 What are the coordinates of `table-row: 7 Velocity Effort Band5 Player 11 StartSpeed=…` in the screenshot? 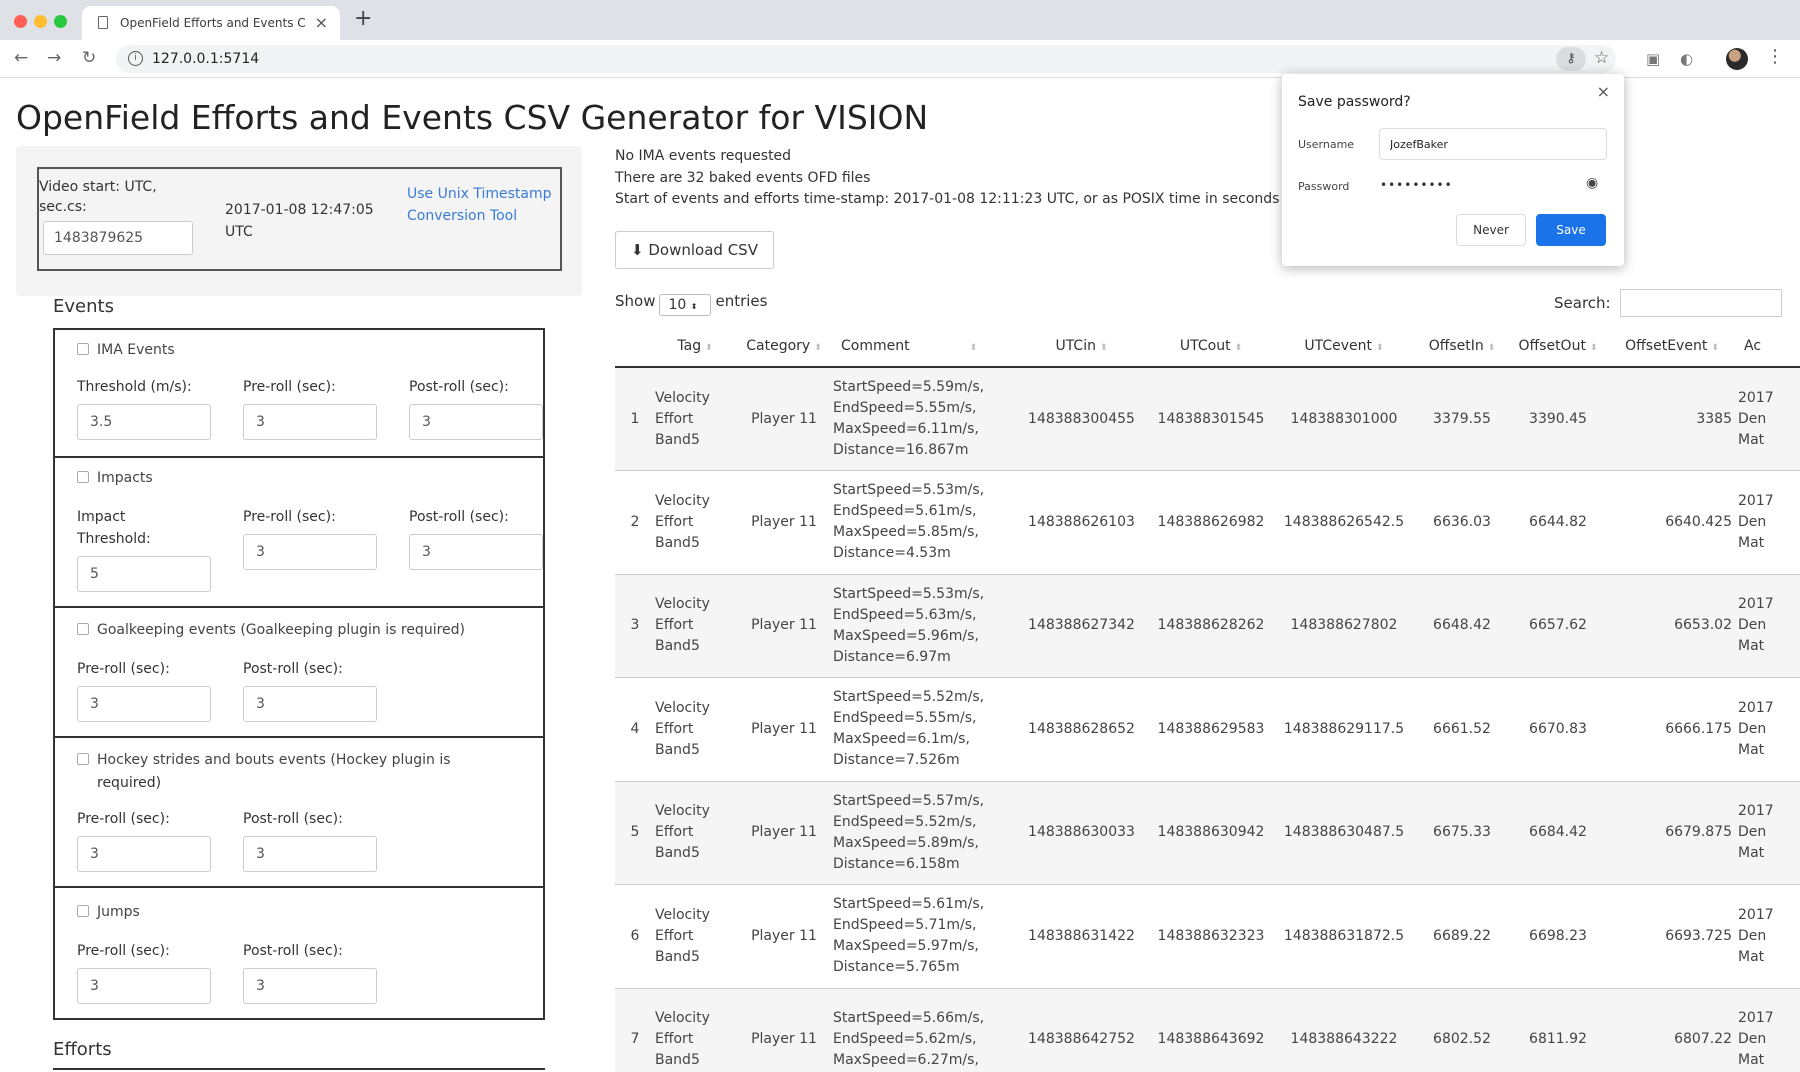 It's located at (1207, 1030).